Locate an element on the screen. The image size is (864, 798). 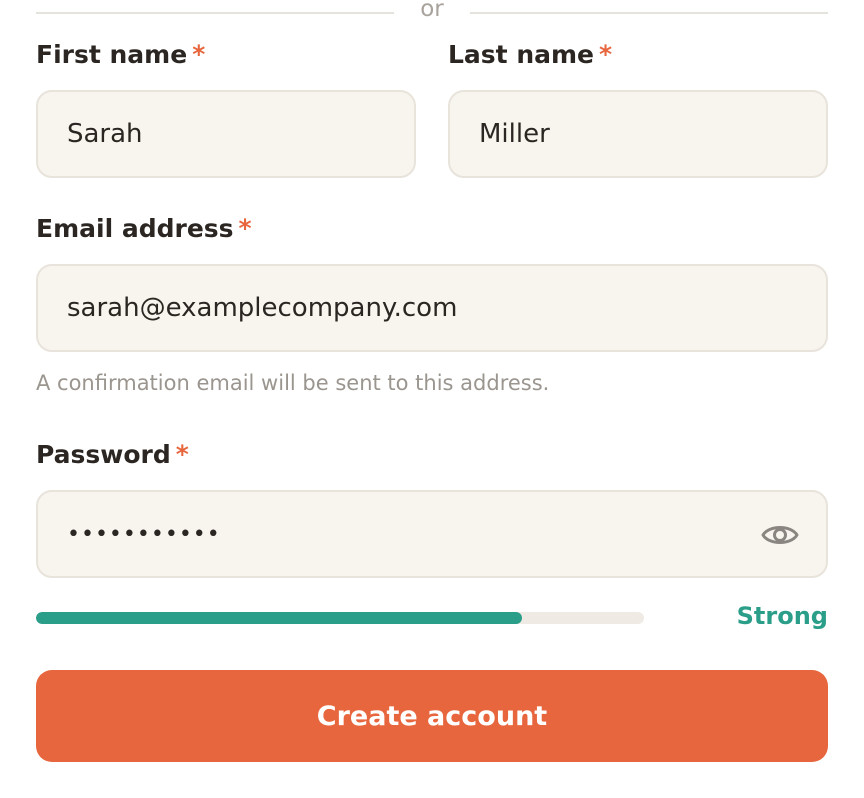
email-label: Email address * is located at coordinates (144, 228).